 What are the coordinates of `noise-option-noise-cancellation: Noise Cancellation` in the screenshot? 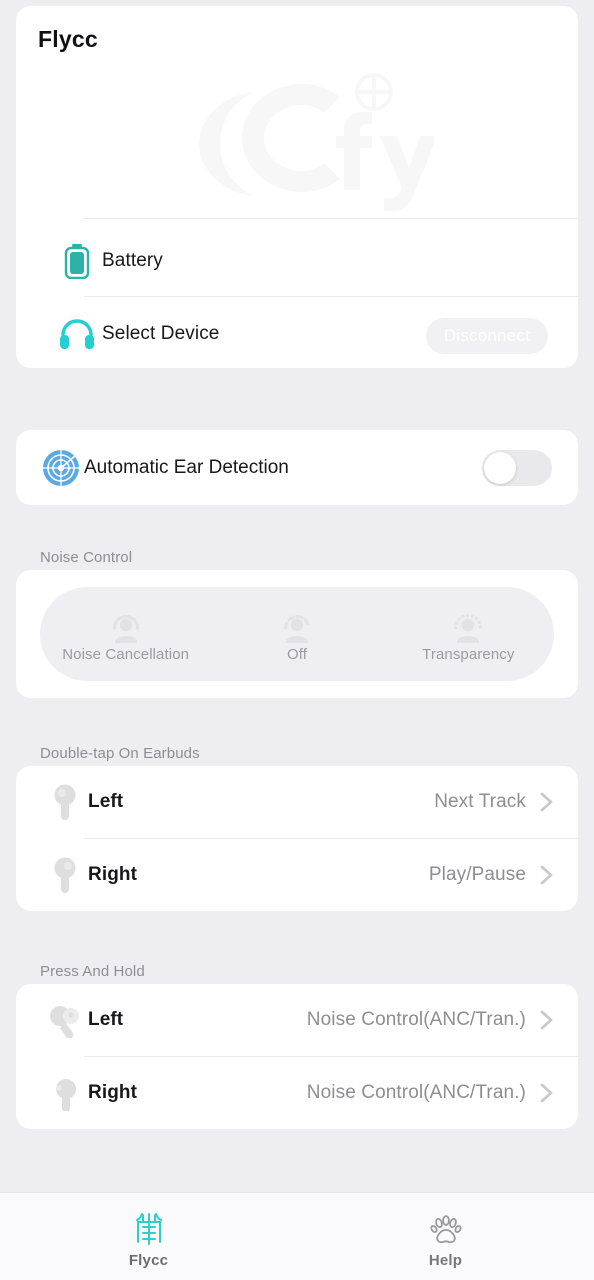 It's located at (125, 634).